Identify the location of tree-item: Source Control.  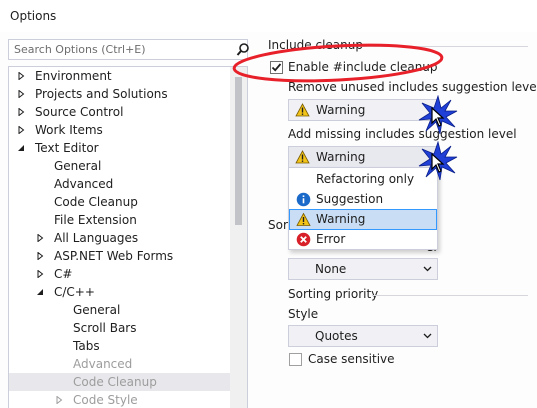
(120, 112).